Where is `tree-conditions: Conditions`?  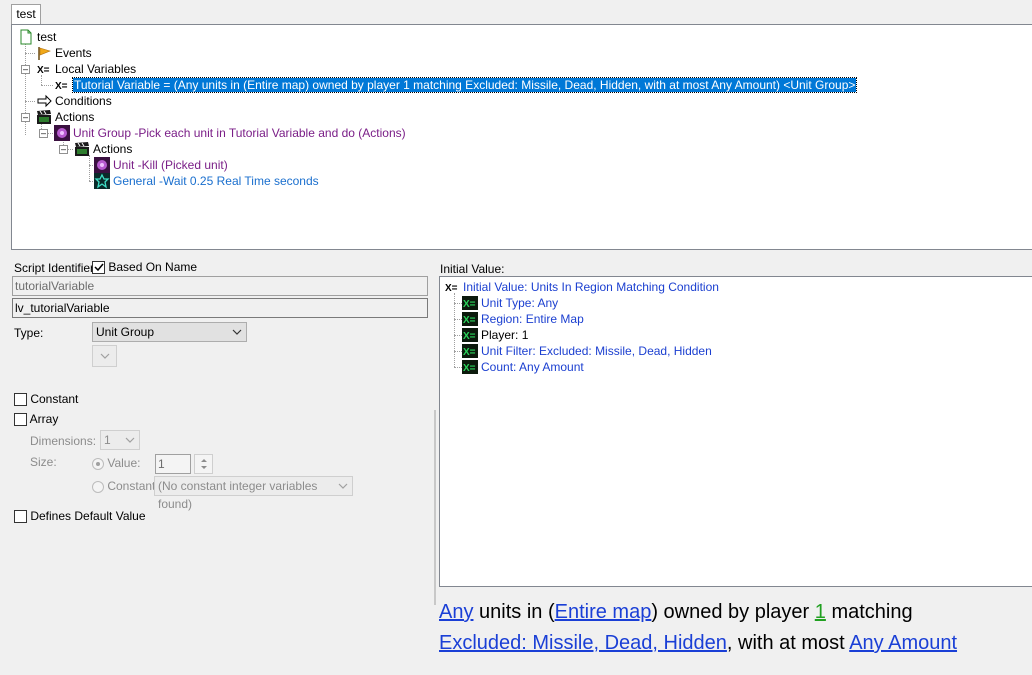
tree-conditions: Conditions is located at coordinates (74, 101).